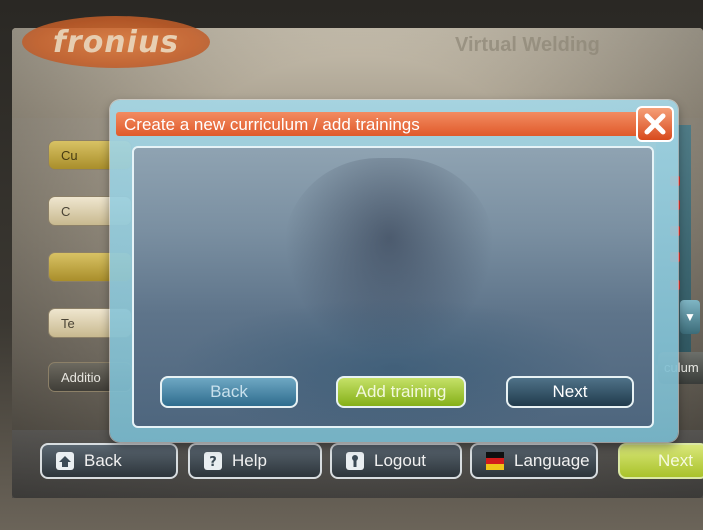  Describe the element at coordinates (401, 392) in the screenshot. I see `add-training-button: Add training` at that location.